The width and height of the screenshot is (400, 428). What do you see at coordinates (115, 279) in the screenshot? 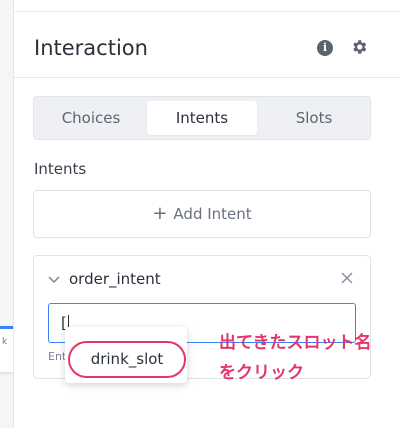
I see `intent-name: order_intent` at bounding box center [115, 279].